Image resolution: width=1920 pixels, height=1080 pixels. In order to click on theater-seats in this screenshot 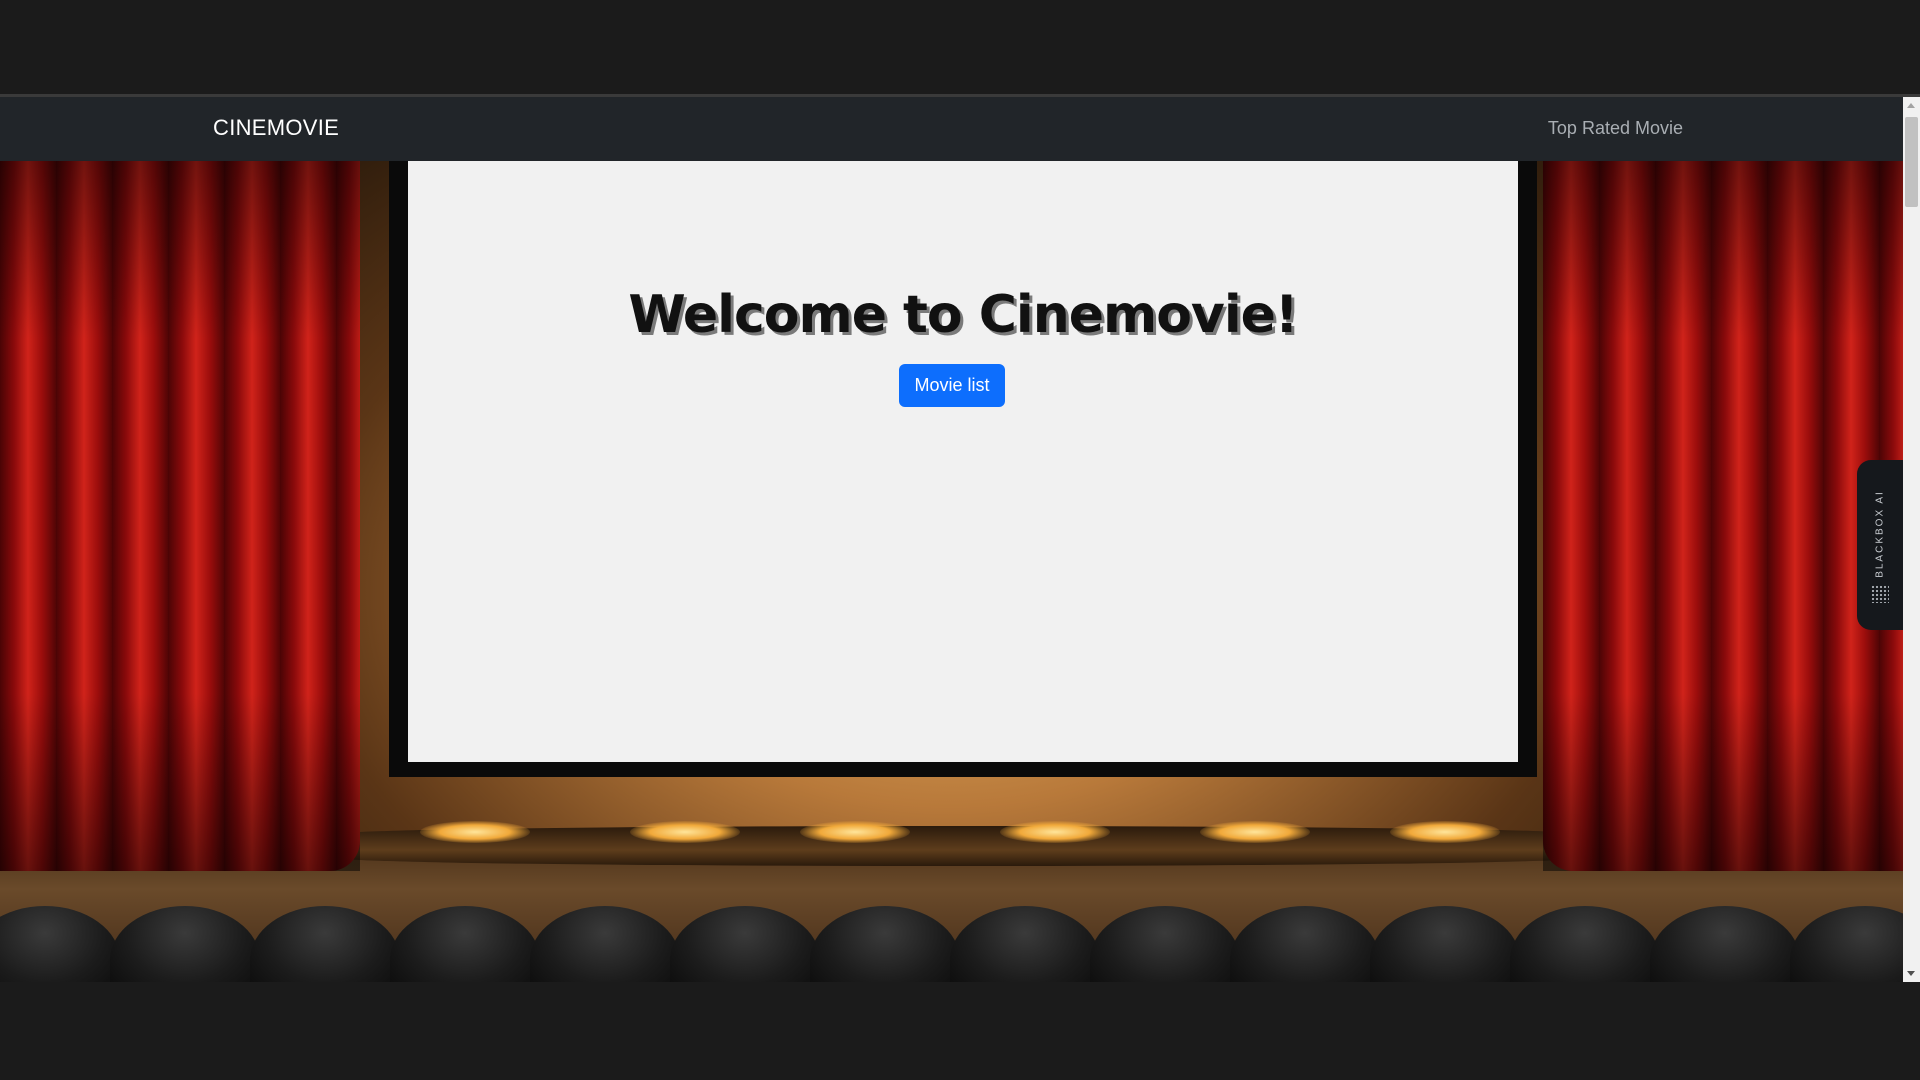, I will do `click(951, 944)`.